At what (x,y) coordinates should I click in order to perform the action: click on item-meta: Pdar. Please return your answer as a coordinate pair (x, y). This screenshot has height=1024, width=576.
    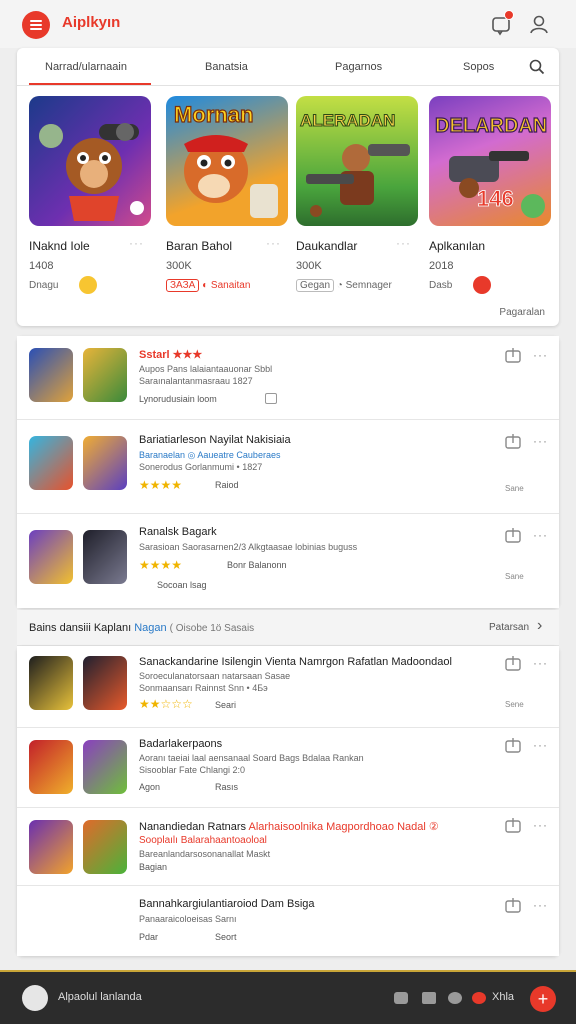
    Looking at the image, I should click on (149, 937).